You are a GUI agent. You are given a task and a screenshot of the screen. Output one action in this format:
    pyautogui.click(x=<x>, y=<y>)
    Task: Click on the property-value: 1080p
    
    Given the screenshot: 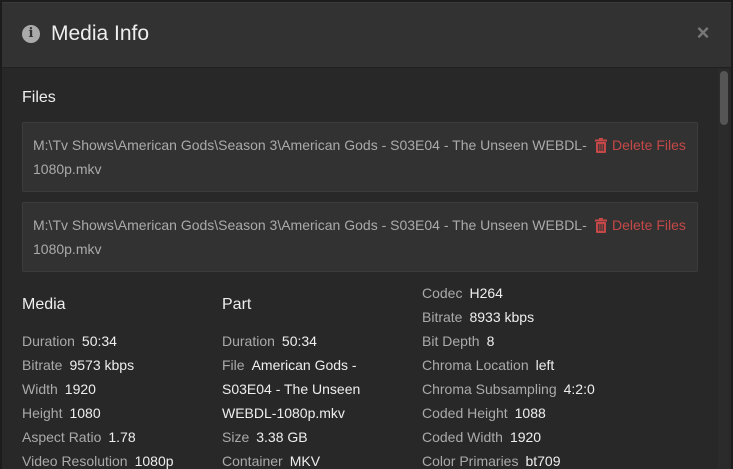 What is the action you would take?
    pyautogui.click(x=154, y=461)
    